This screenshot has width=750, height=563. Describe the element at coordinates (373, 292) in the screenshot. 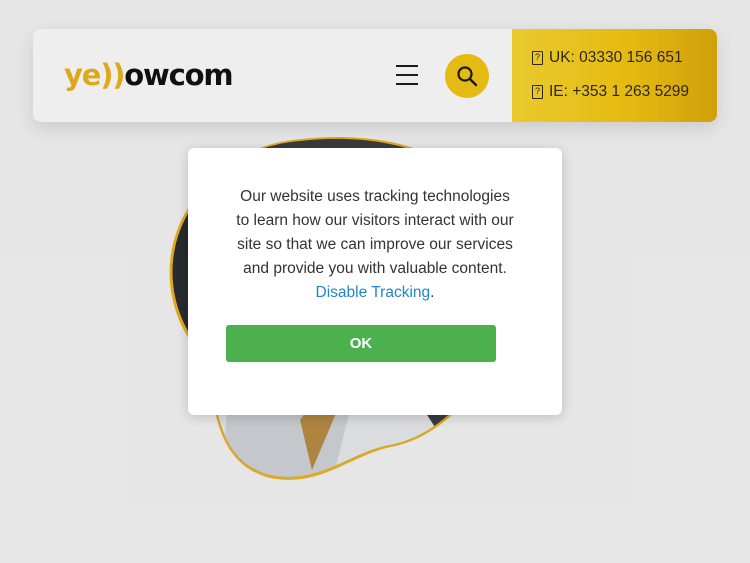

I see `disable-tracking-link: Disable Tracking` at that location.